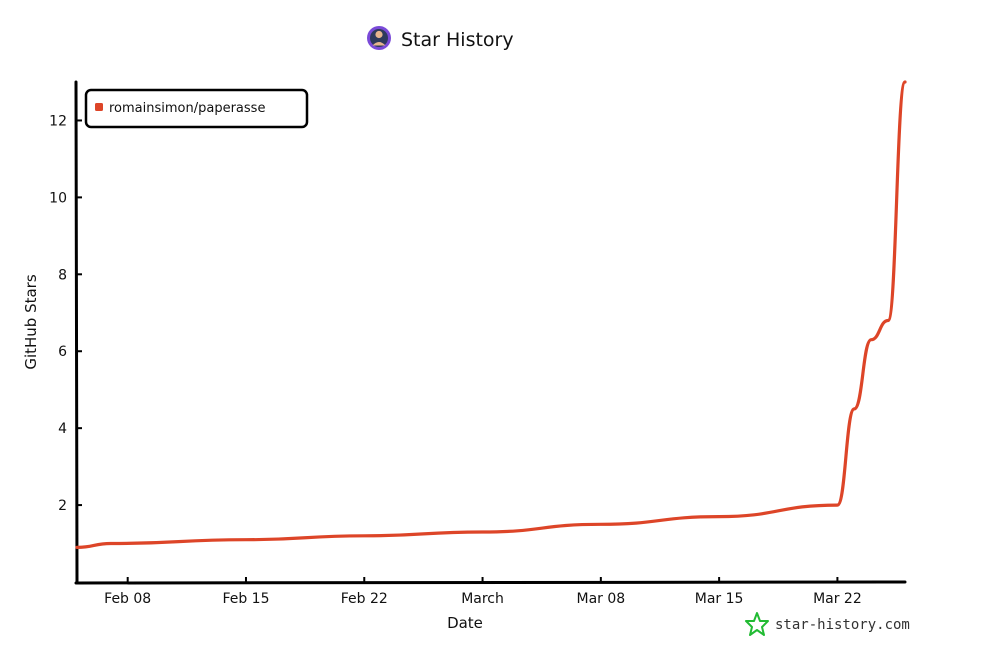 The height and width of the screenshot is (660, 1000). Describe the element at coordinates (99, 107) in the screenshot. I see `legend-swatch` at that location.